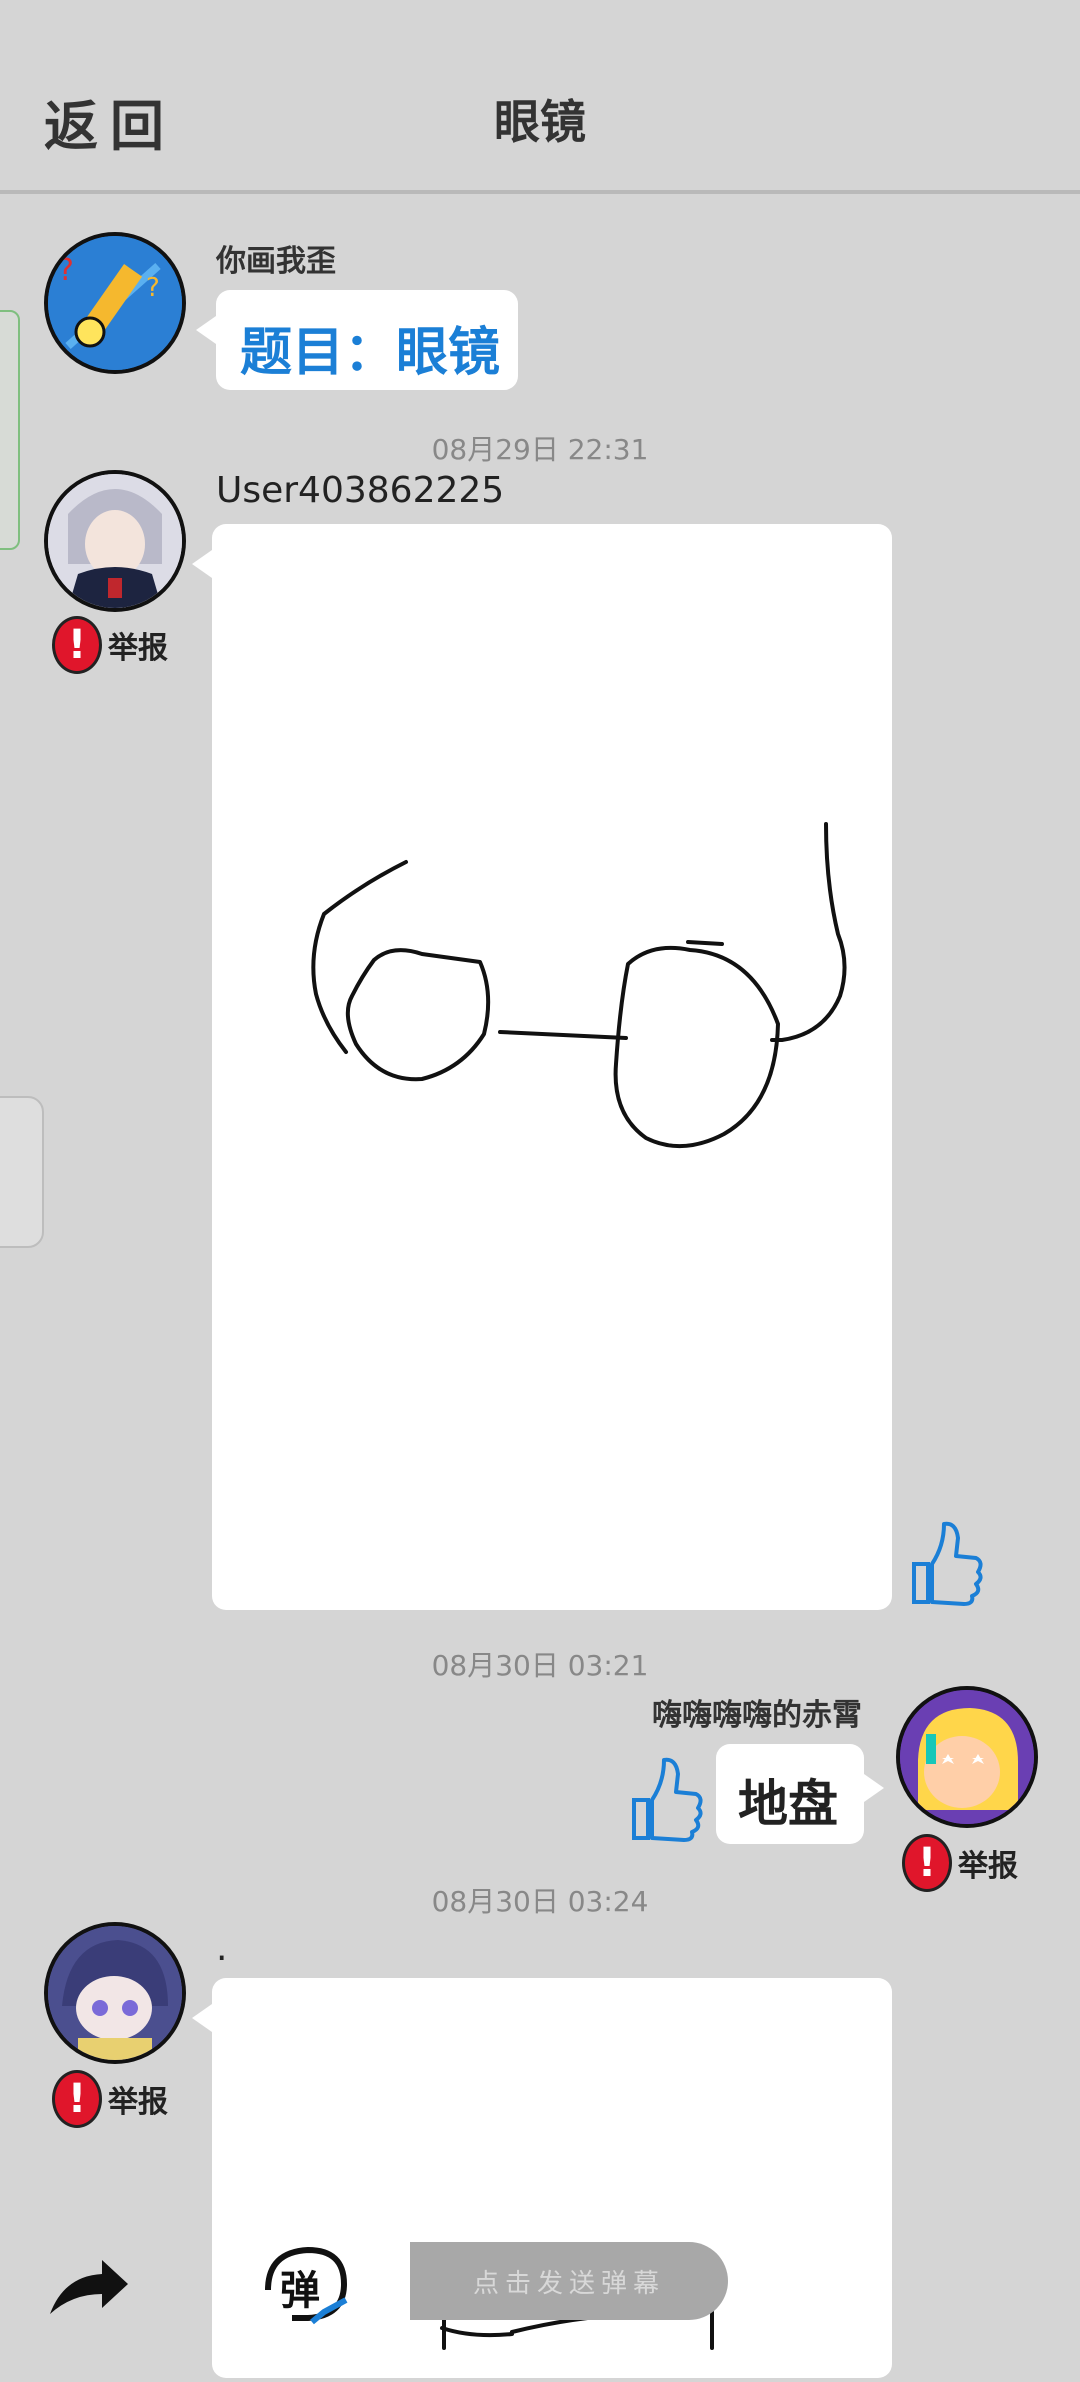  Describe the element at coordinates (370, 353) in the screenshot. I see `prompt-text: 题目：眼镜` at that location.